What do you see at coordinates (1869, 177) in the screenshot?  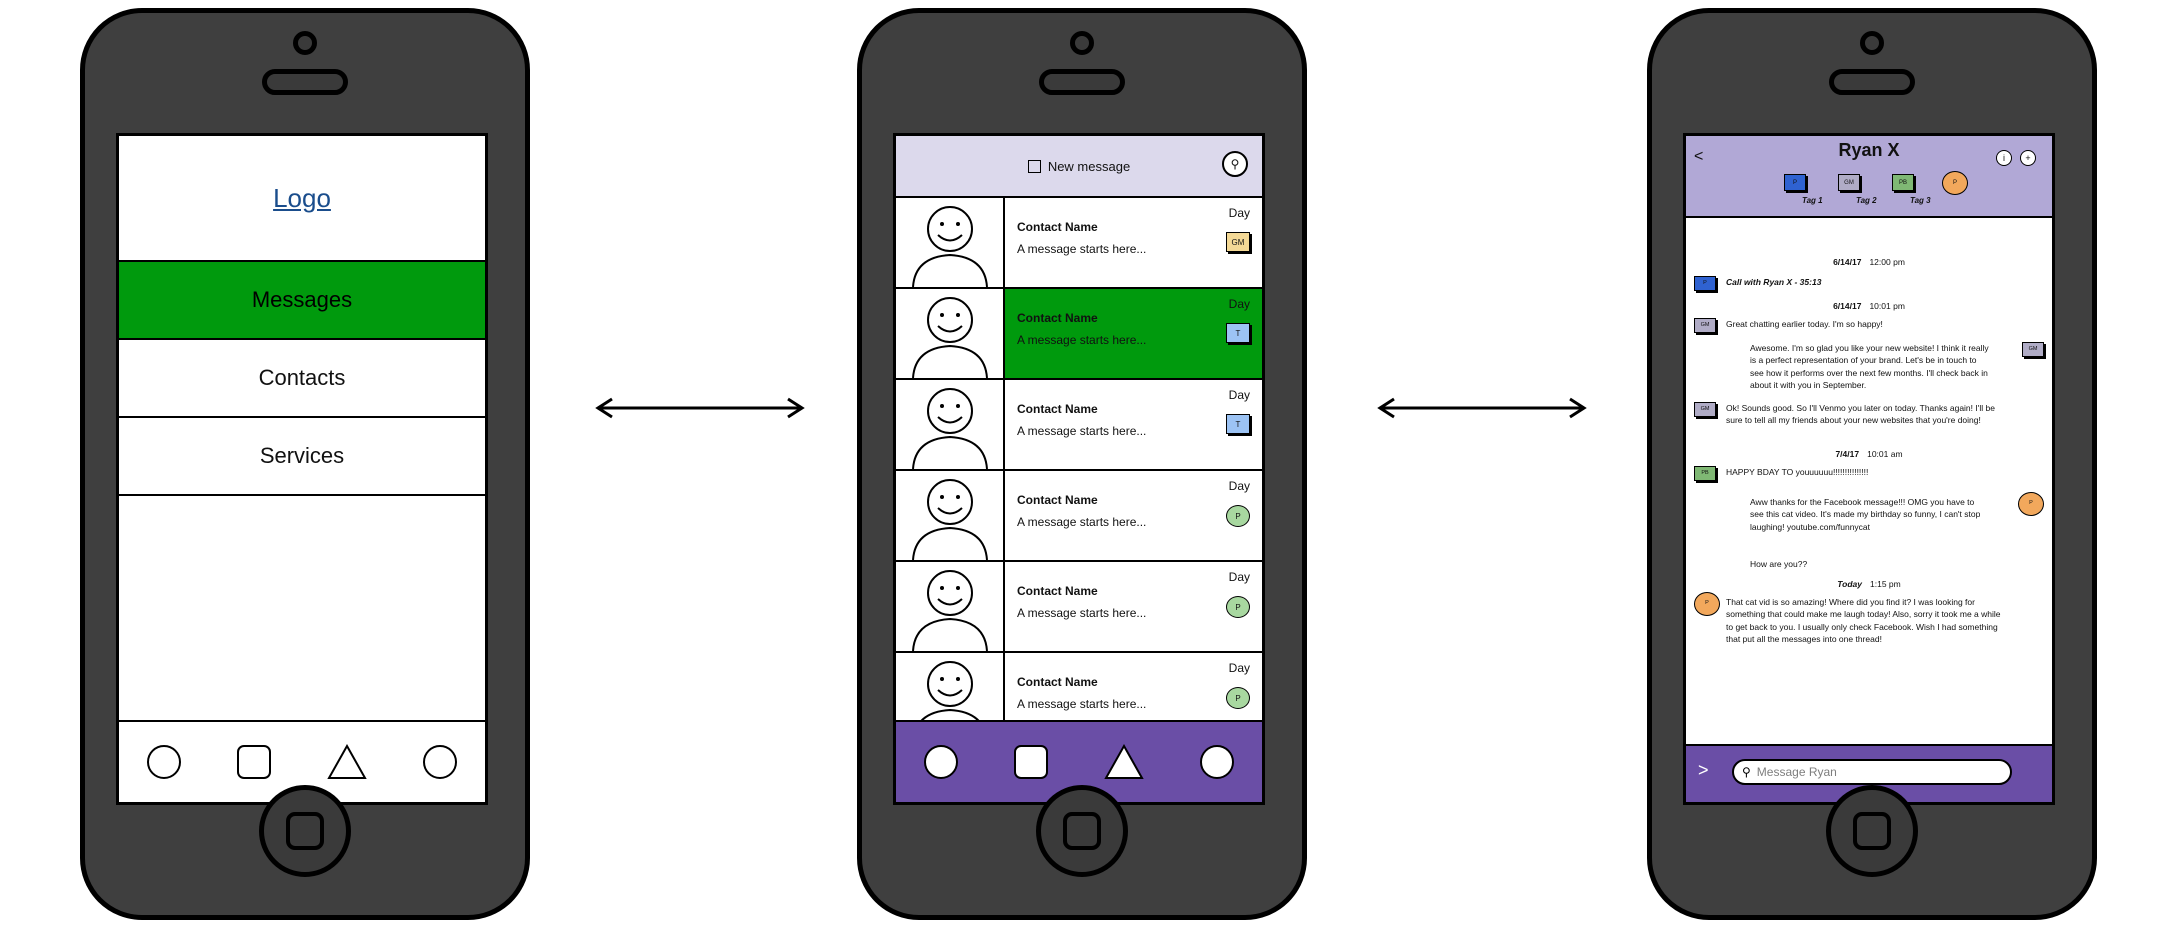 I see `chat-header: < Ryan X i + P GM PB P Tag 1 Tag 2 Tag 3` at bounding box center [1869, 177].